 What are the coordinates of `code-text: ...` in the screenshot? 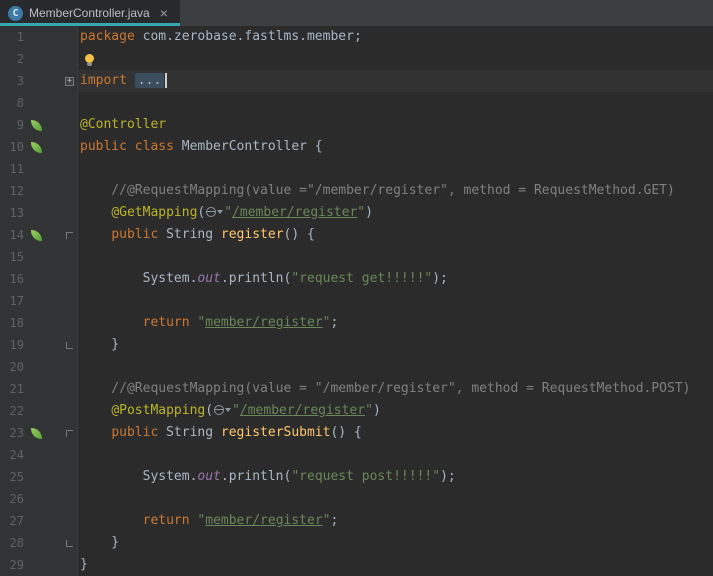 It's located at (149, 80).